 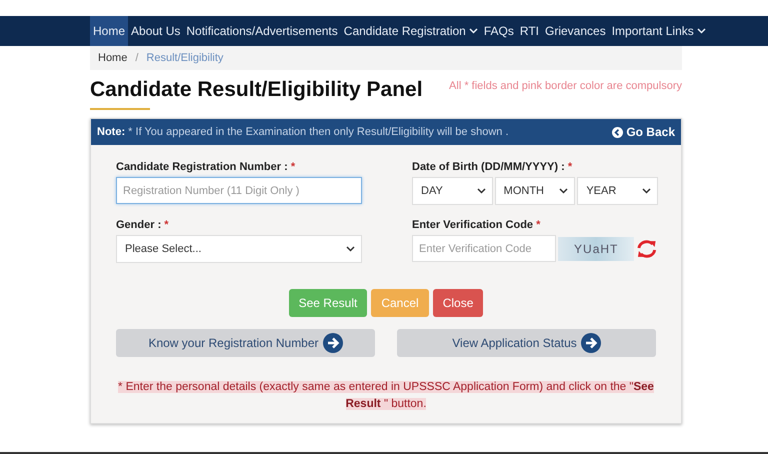 I want to click on nav-link: Important Links, so click(x=658, y=31).